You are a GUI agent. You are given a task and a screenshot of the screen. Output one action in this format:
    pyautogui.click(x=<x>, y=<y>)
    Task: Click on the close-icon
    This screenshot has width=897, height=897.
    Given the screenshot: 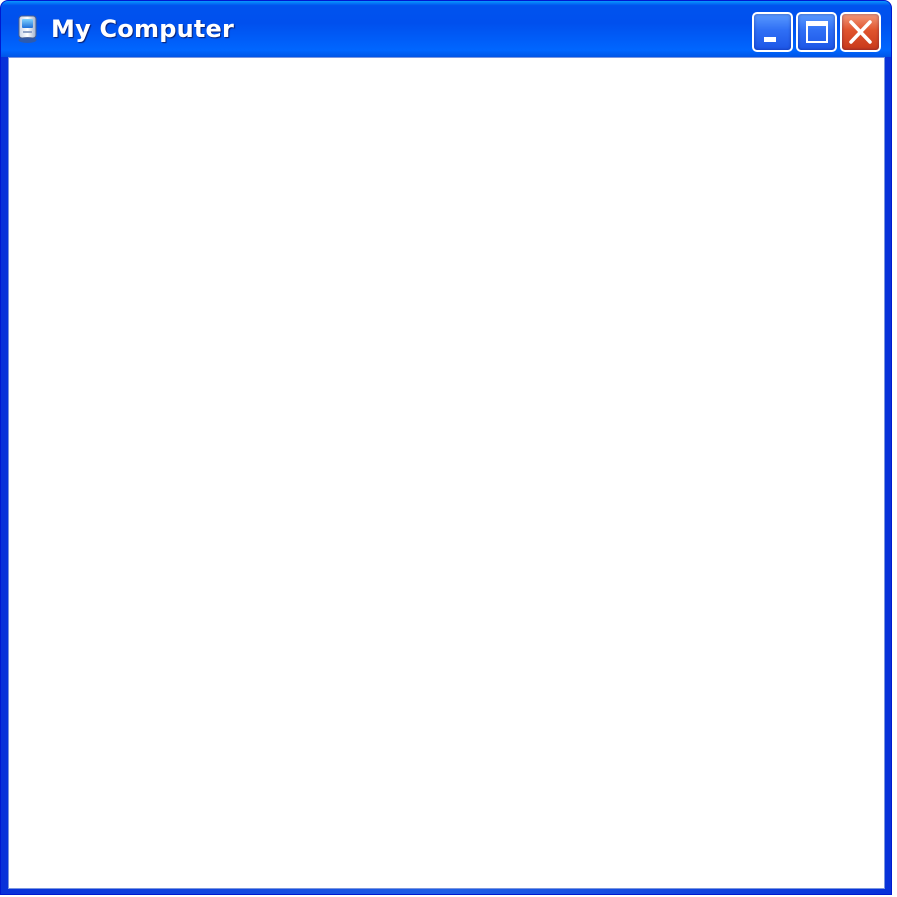 What is the action you would take?
    pyautogui.click(x=860, y=32)
    